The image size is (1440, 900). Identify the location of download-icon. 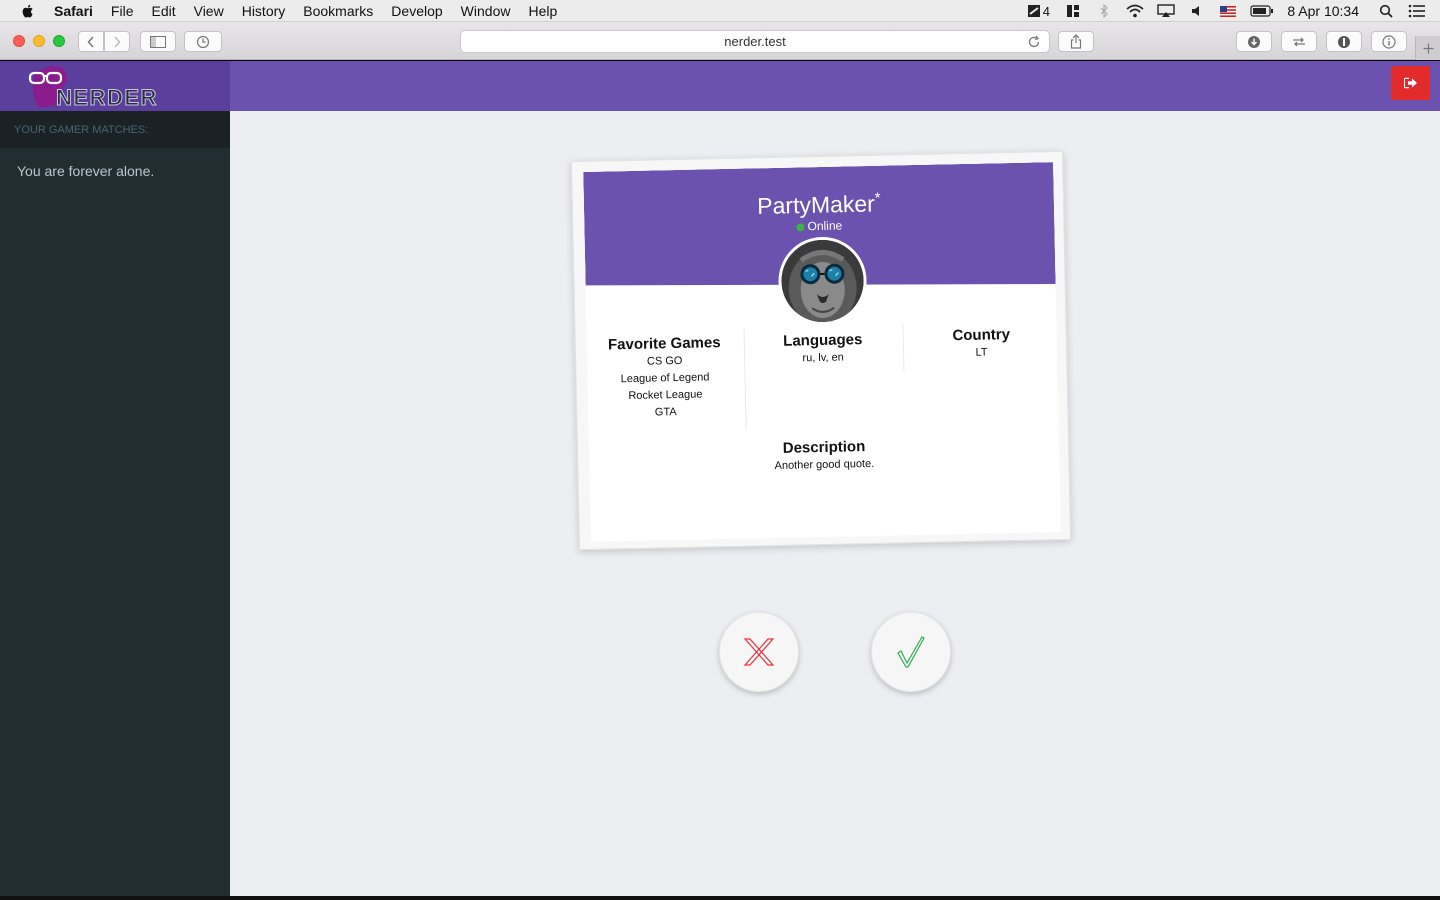
(1254, 41).